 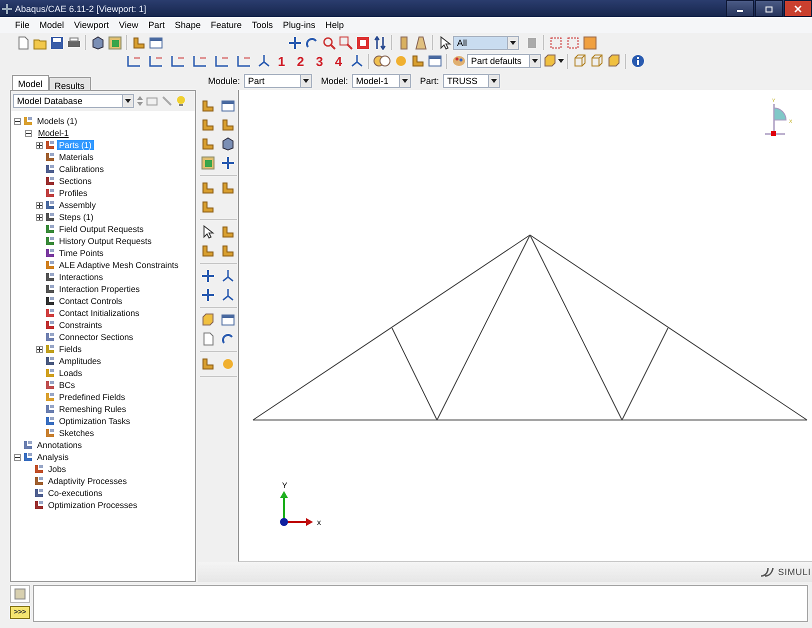 I want to click on minimize-button, so click(x=740, y=8).